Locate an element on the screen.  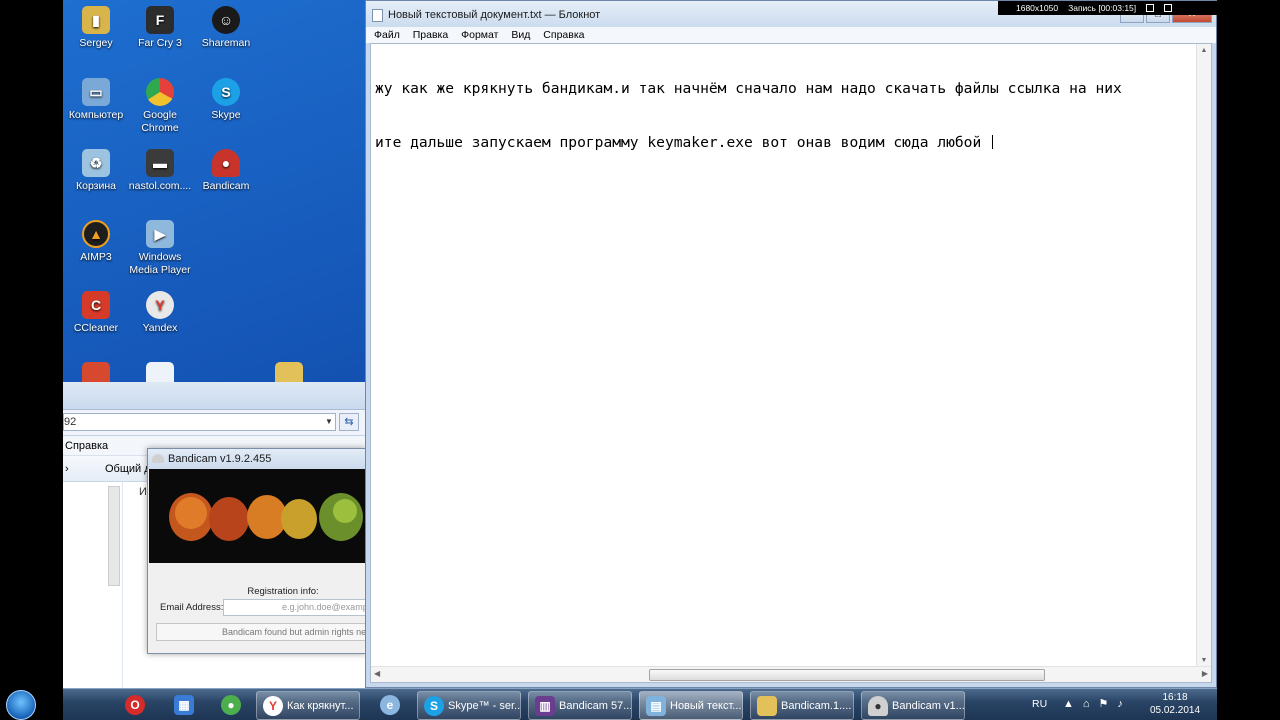
menu-edit: Правка is located at coordinates (430, 35).